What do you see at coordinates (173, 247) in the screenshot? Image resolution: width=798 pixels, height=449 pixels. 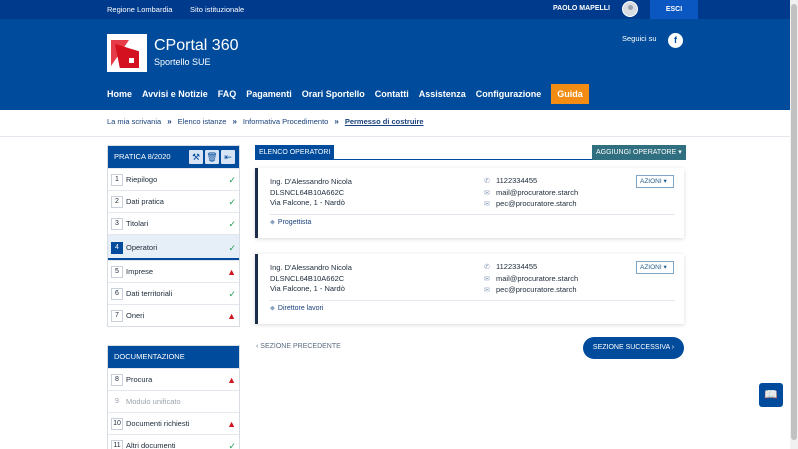 I see `step-operatori: 4 Operatori ✓` at bounding box center [173, 247].